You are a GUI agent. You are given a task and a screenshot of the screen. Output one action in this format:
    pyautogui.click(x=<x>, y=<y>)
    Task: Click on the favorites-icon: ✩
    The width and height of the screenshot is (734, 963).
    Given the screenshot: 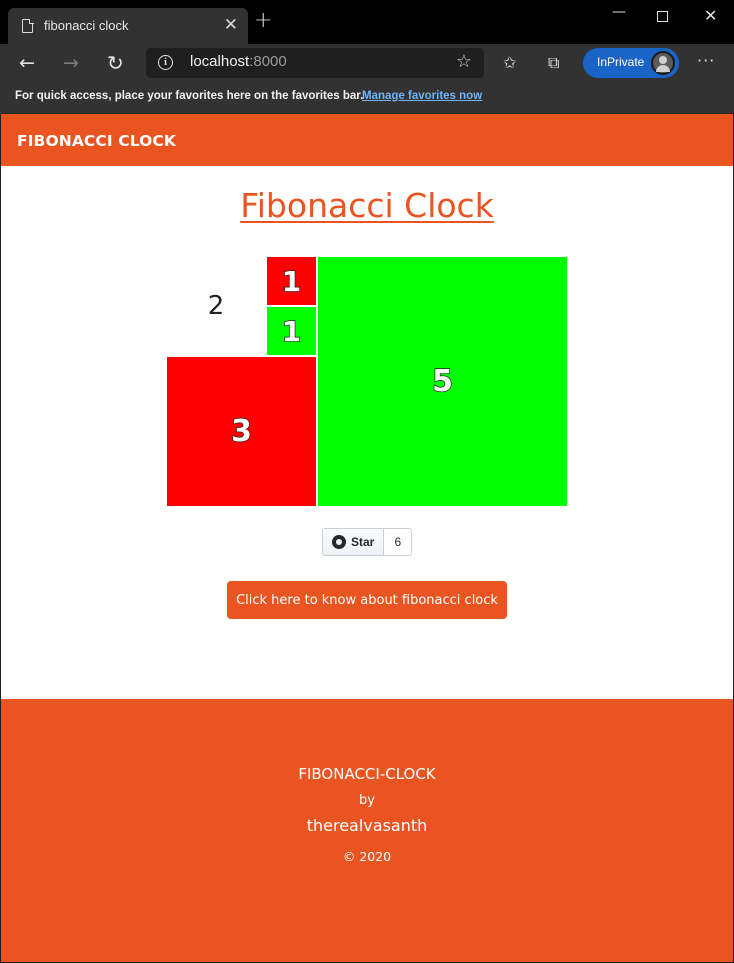 What is the action you would take?
    pyautogui.click(x=509, y=62)
    